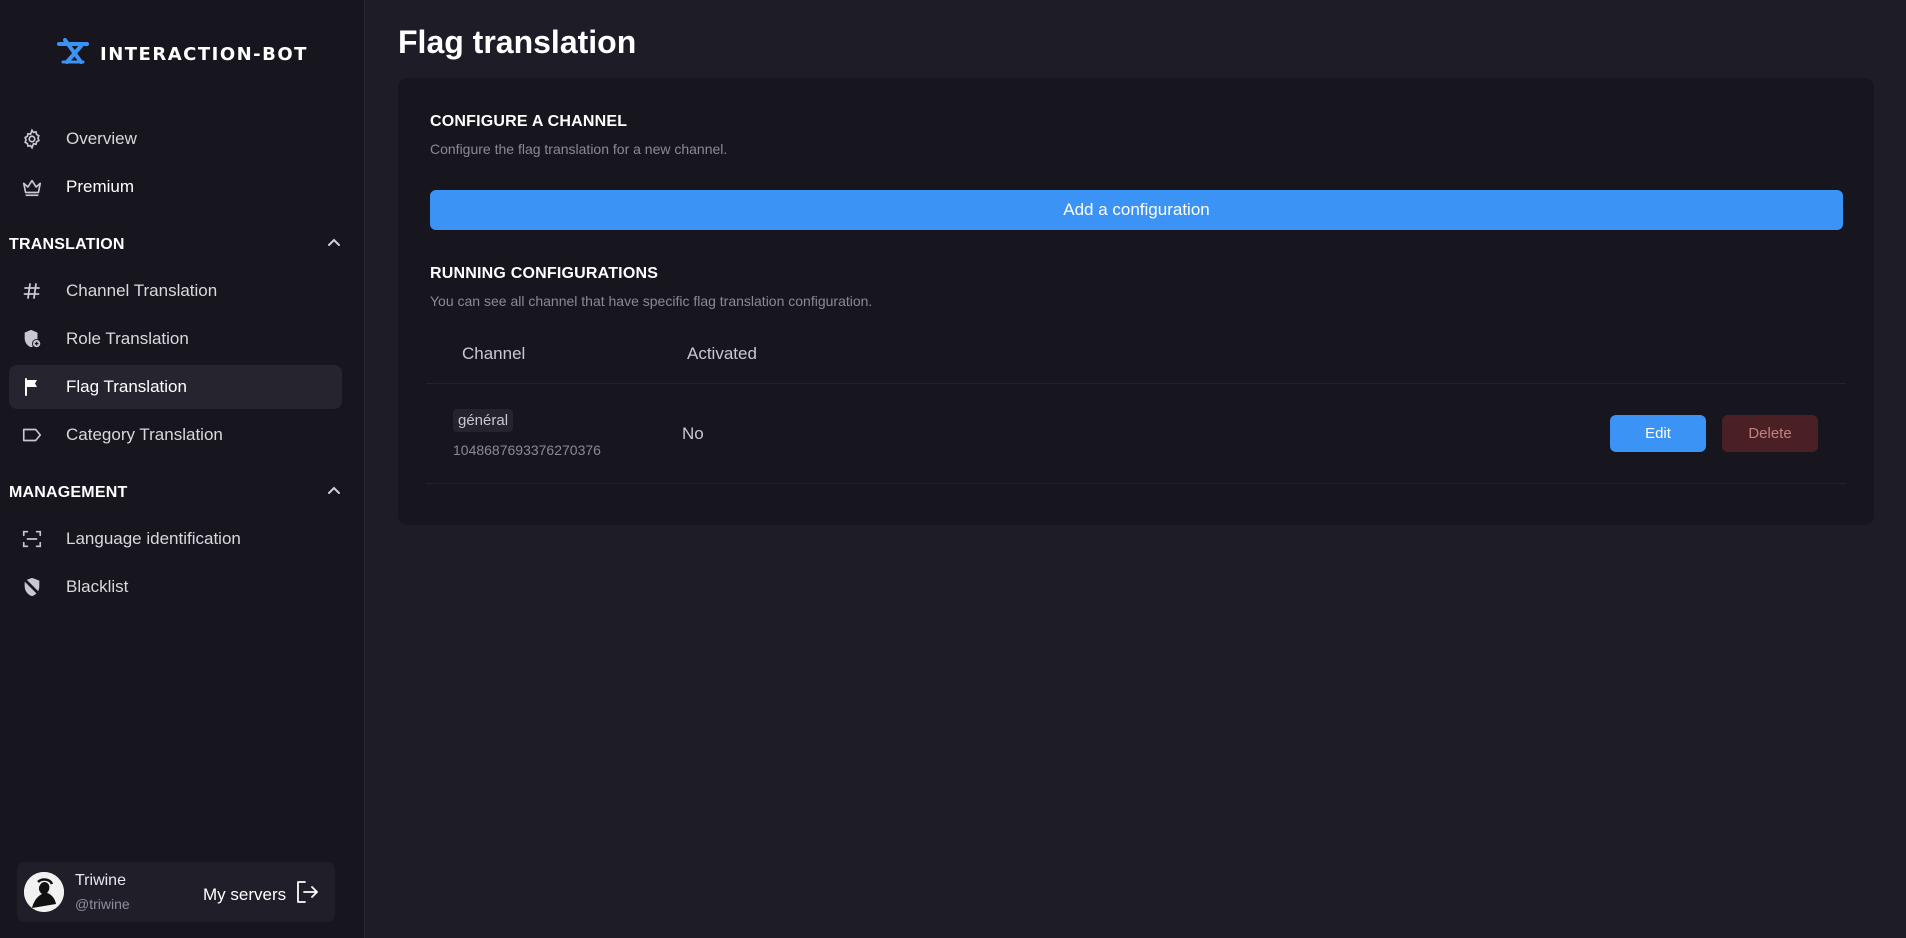 This screenshot has height=938, width=1906. Describe the element at coordinates (494, 353) in the screenshot. I see `column-header-channel: Channel` at that location.